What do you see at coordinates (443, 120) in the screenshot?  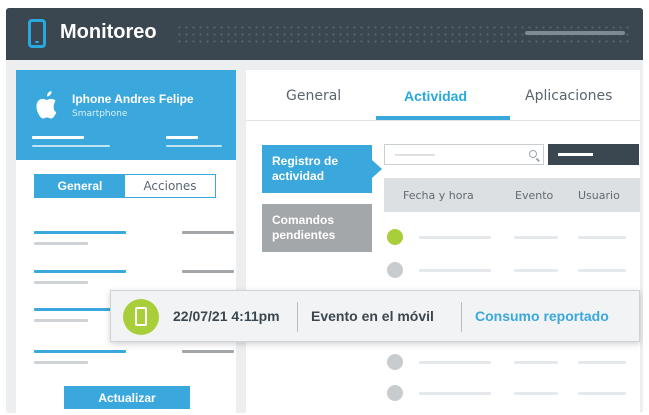 I see `tabs-divider` at bounding box center [443, 120].